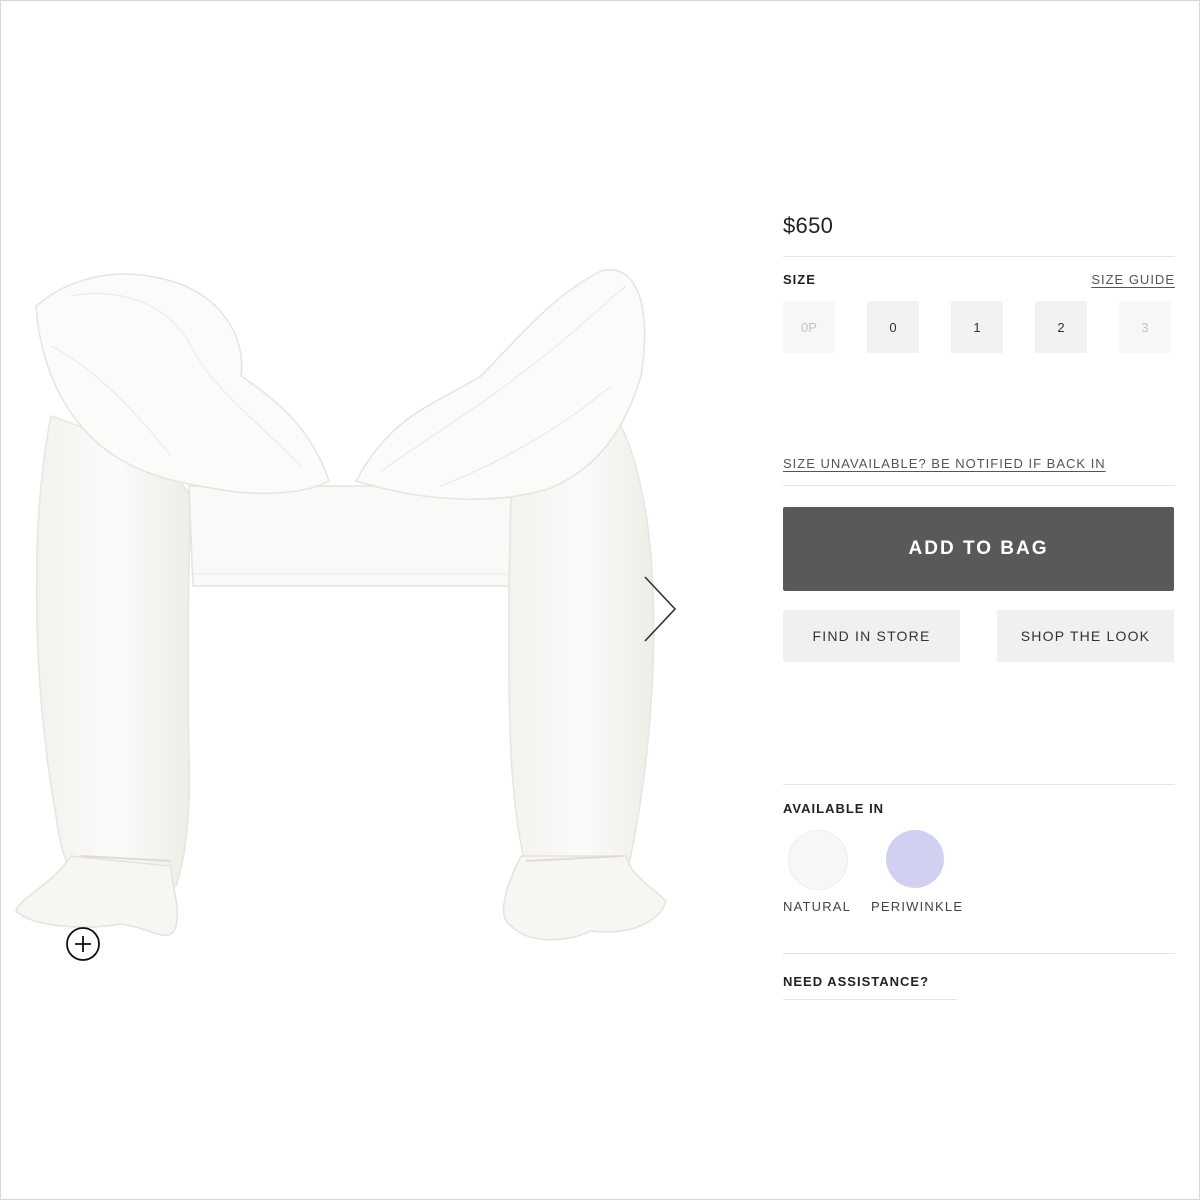  Describe the element at coordinates (1133, 279) in the screenshot. I see `size-guide-link: SIZE GUIDE` at that location.